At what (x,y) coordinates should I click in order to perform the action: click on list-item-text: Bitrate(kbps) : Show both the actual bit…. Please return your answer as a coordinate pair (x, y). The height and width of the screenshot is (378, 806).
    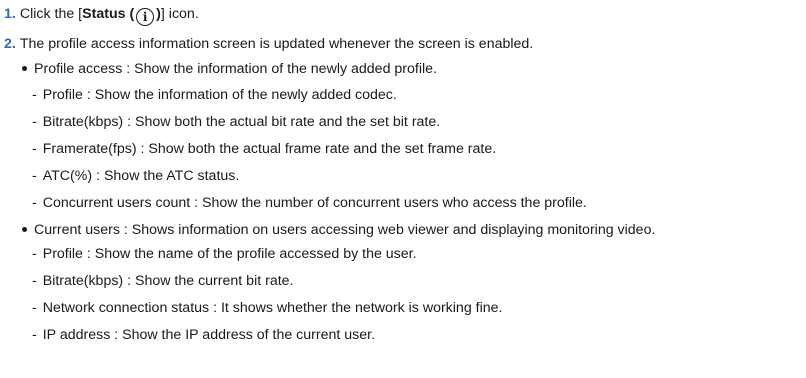
    Looking at the image, I should click on (241, 122).